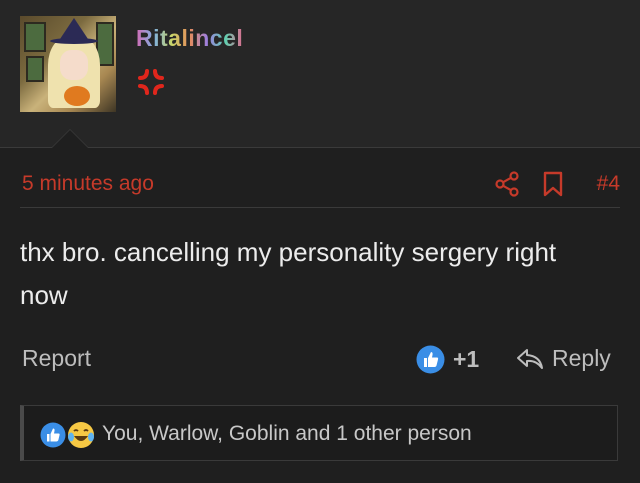  What do you see at coordinates (530, 359) in the screenshot?
I see `reply-icon` at bounding box center [530, 359].